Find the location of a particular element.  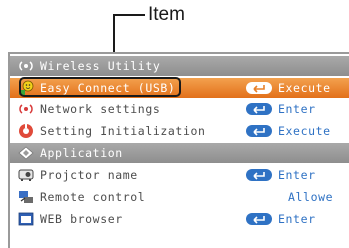

section-title-application: Application is located at coordinates (81, 153).